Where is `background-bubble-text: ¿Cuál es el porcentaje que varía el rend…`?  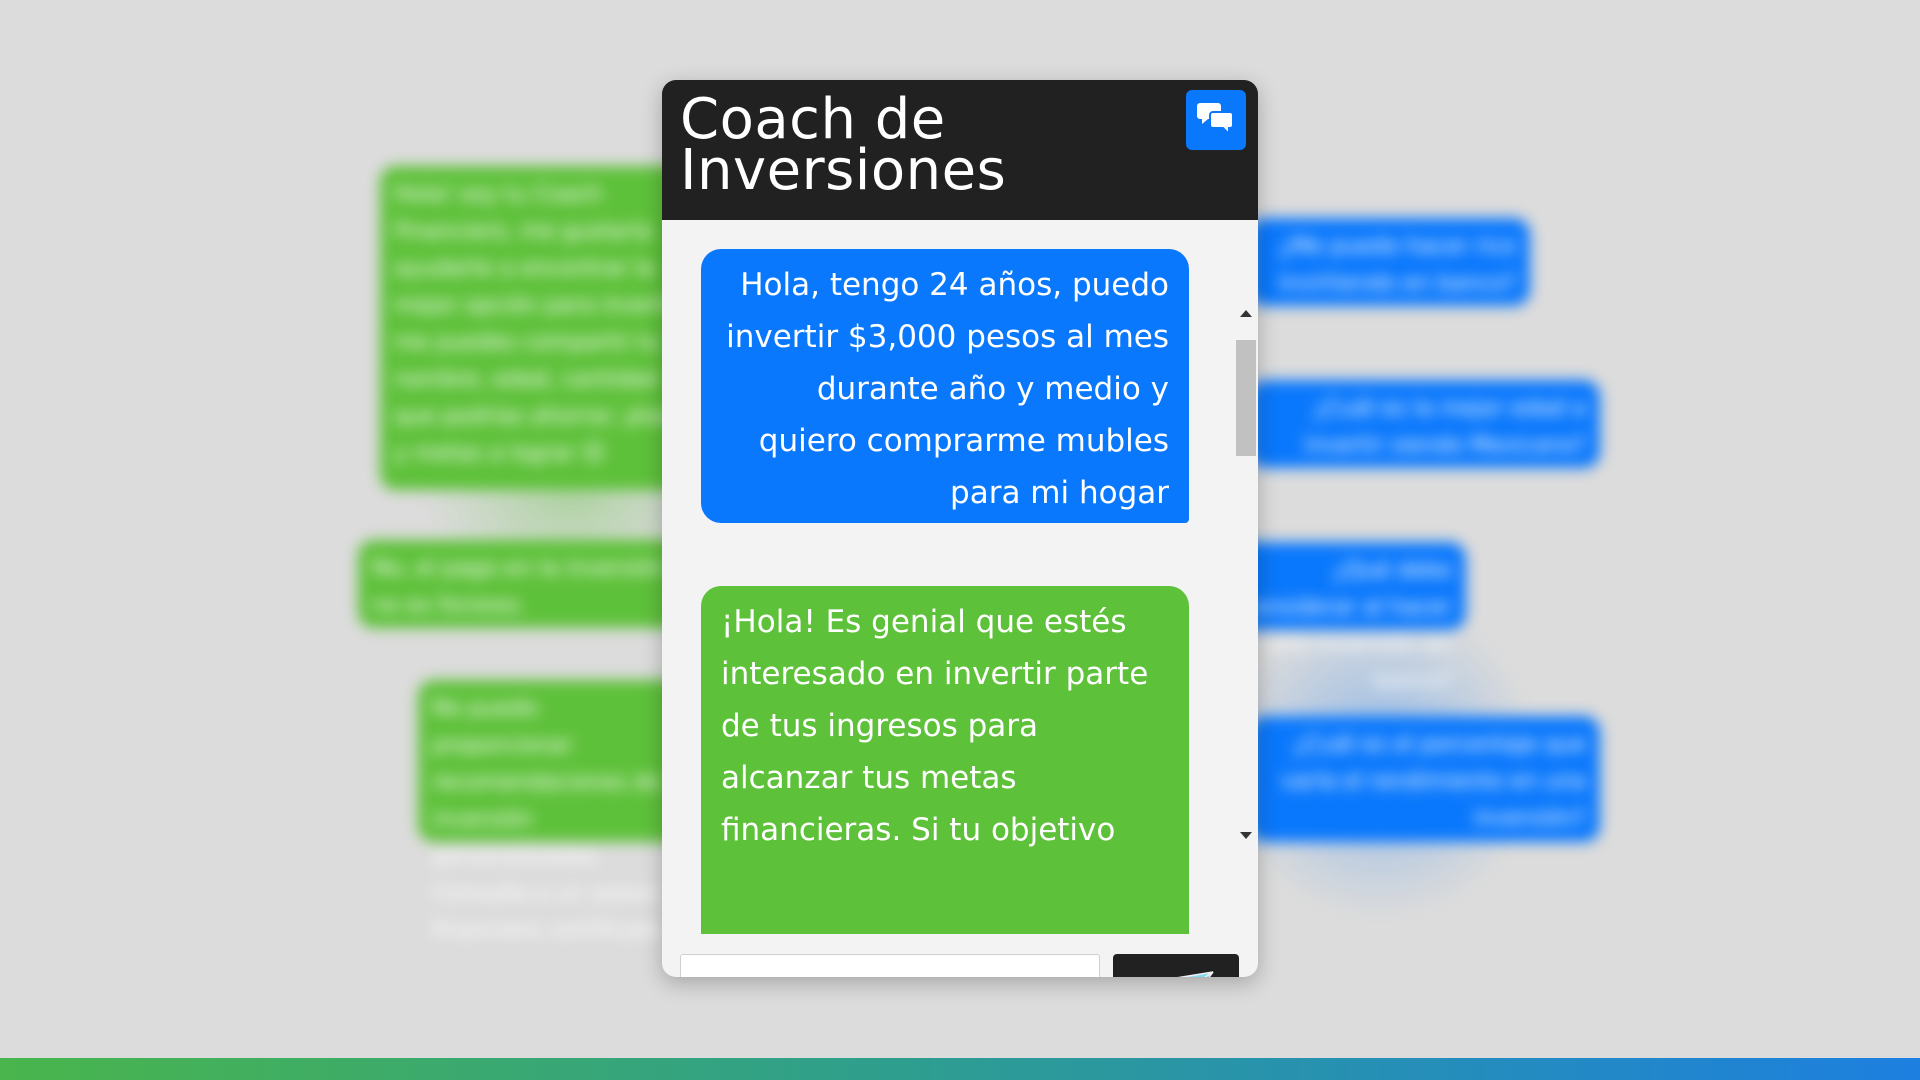 background-bubble-text: ¿Cuál es el porcentaje que varía el rend… is located at coordinates (1433, 781).